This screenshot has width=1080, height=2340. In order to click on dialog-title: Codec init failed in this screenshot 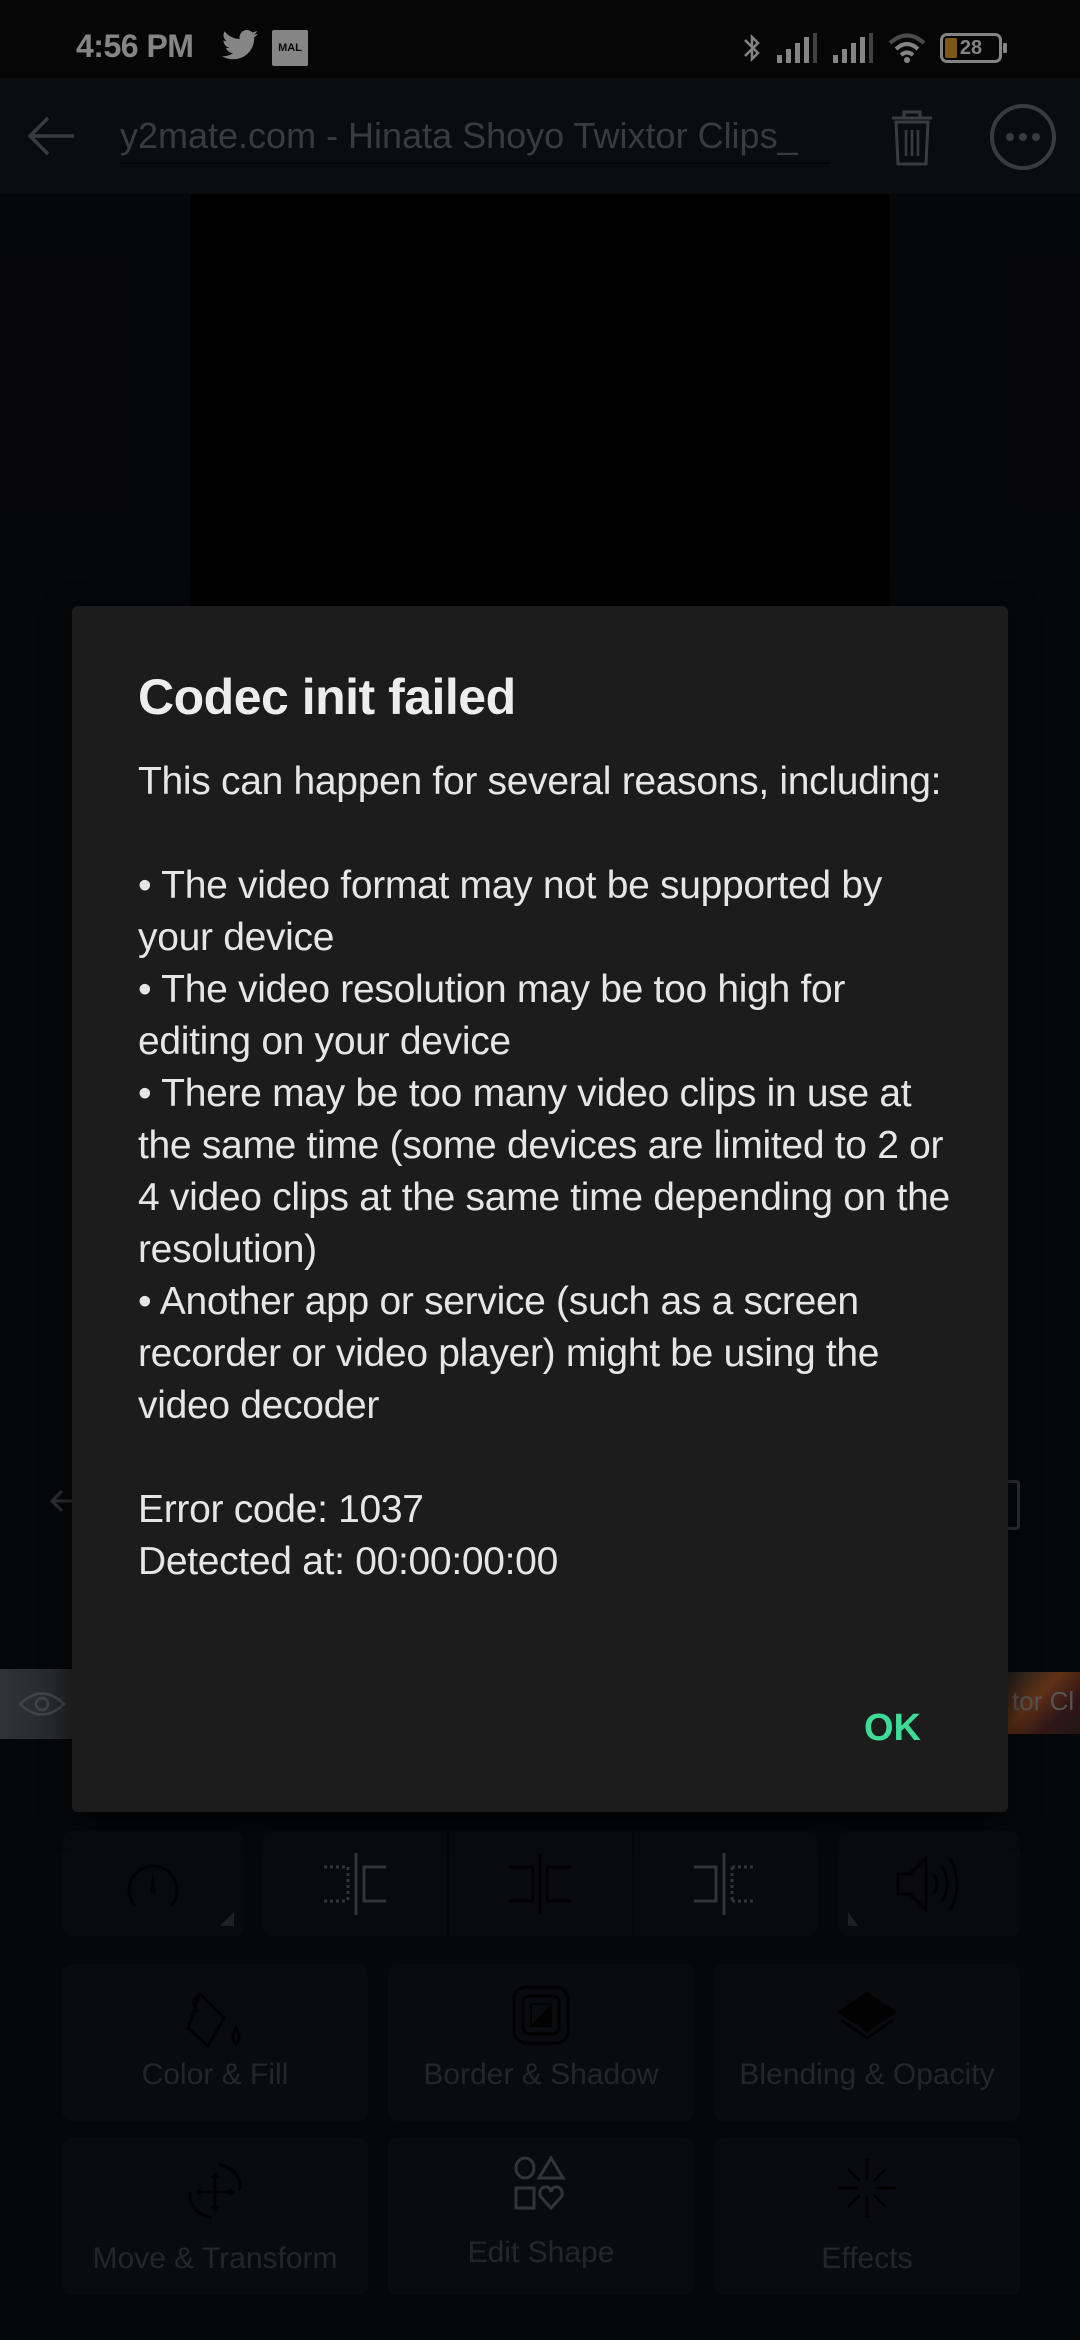, I will do `click(327, 697)`.